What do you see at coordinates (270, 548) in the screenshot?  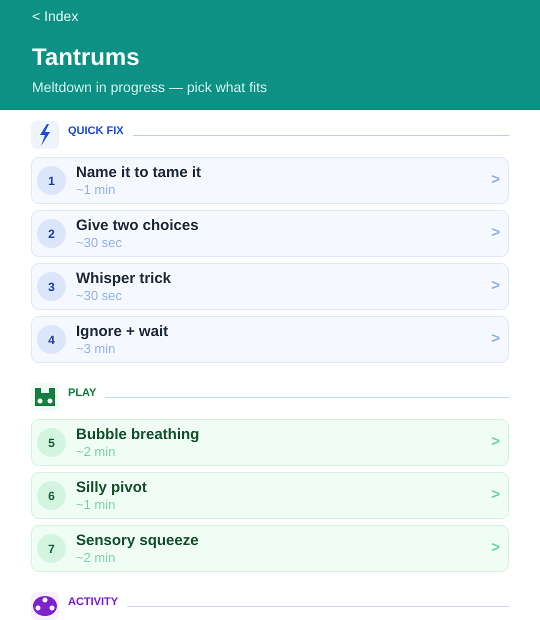 I see `technique-card: 7 Sensory squeeze ~2 min >` at bounding box center [270, 548].